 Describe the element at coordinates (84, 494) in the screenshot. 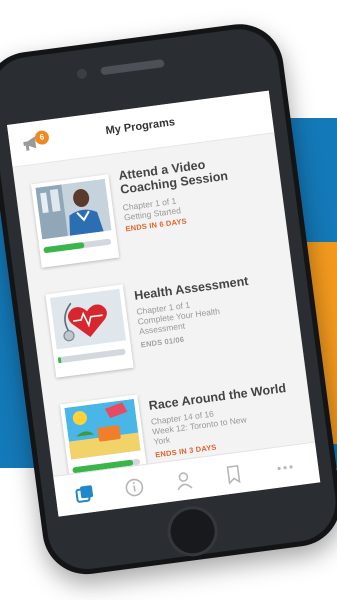

I see `programs-icon` at that location.